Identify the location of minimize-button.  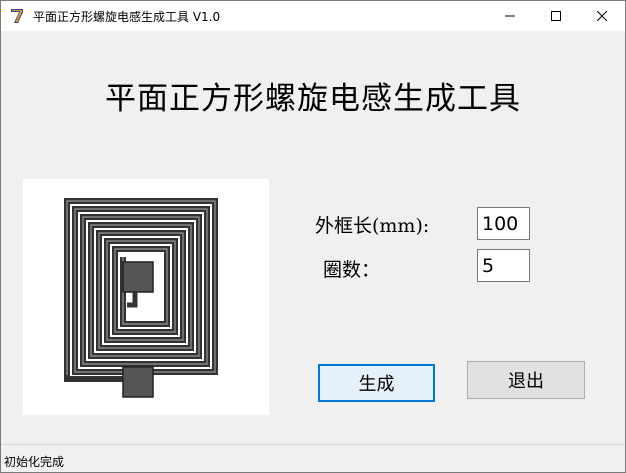
(510, 16).